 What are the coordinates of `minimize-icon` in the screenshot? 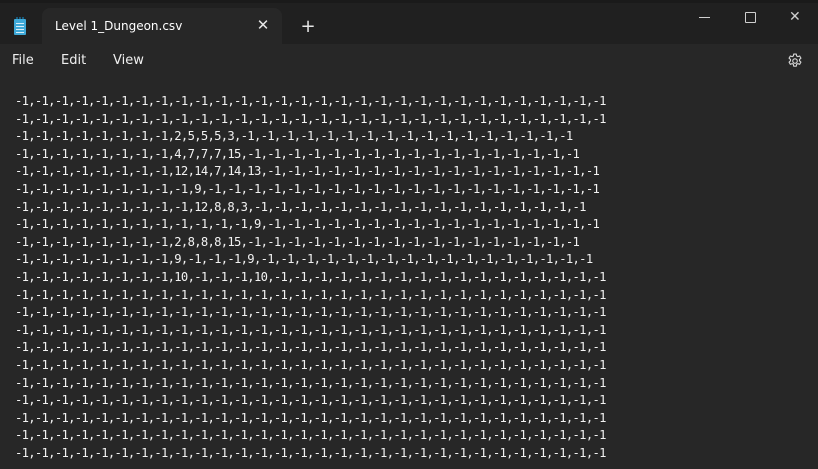 It's located at (704, 17).